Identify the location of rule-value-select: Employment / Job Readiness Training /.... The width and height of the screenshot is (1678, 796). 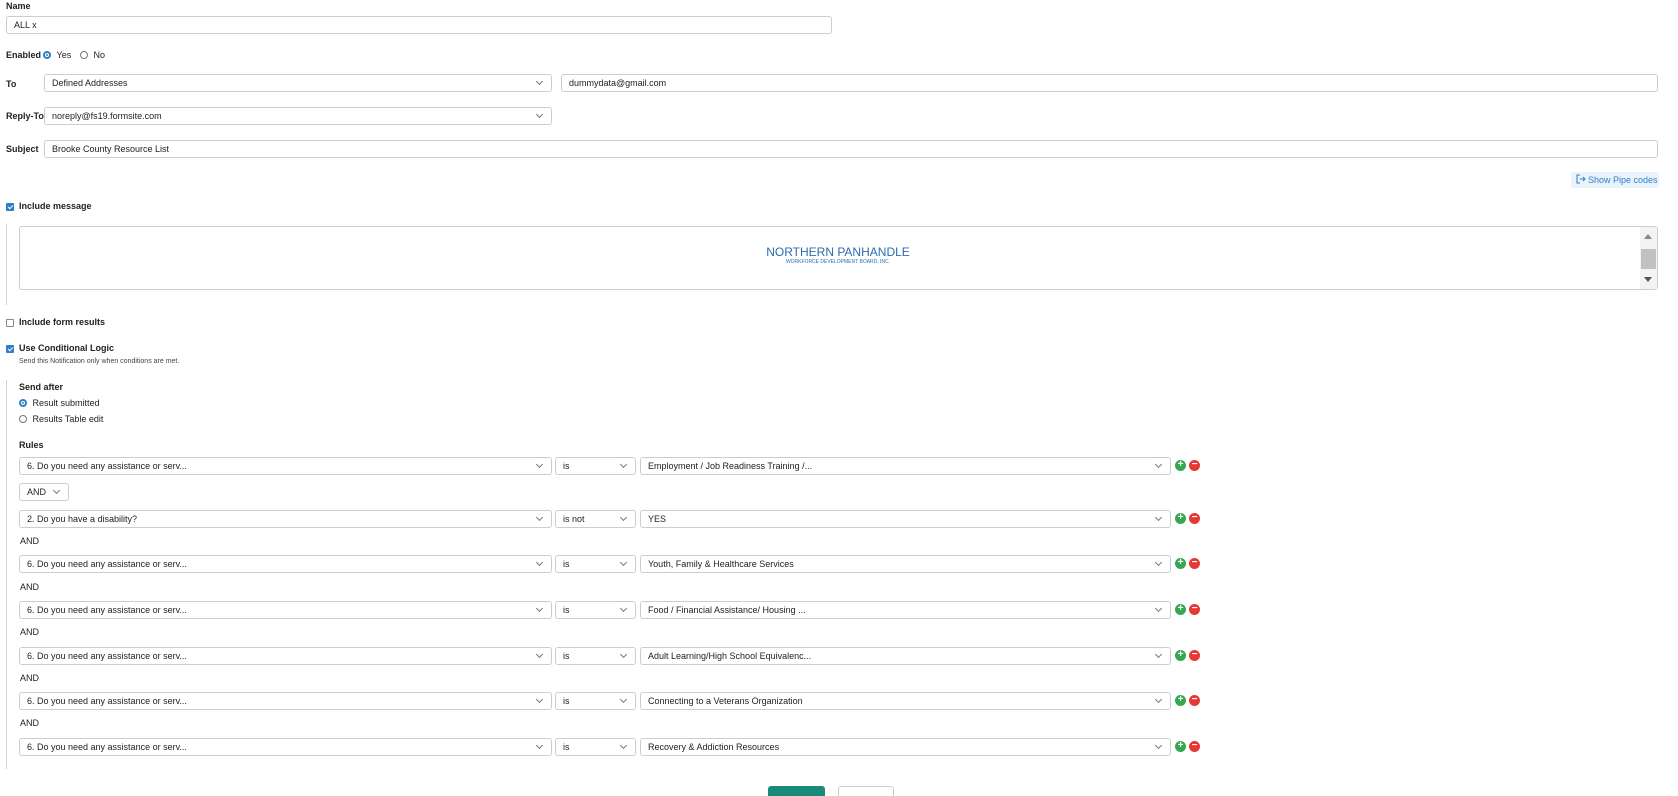
(905, 466).